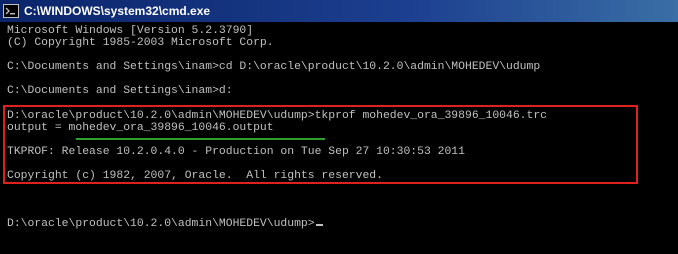 This screenshot has height=254, width=678. Describe the element at coordinates (319, 225) in the screenshot. I see `text-cursor` at that location.